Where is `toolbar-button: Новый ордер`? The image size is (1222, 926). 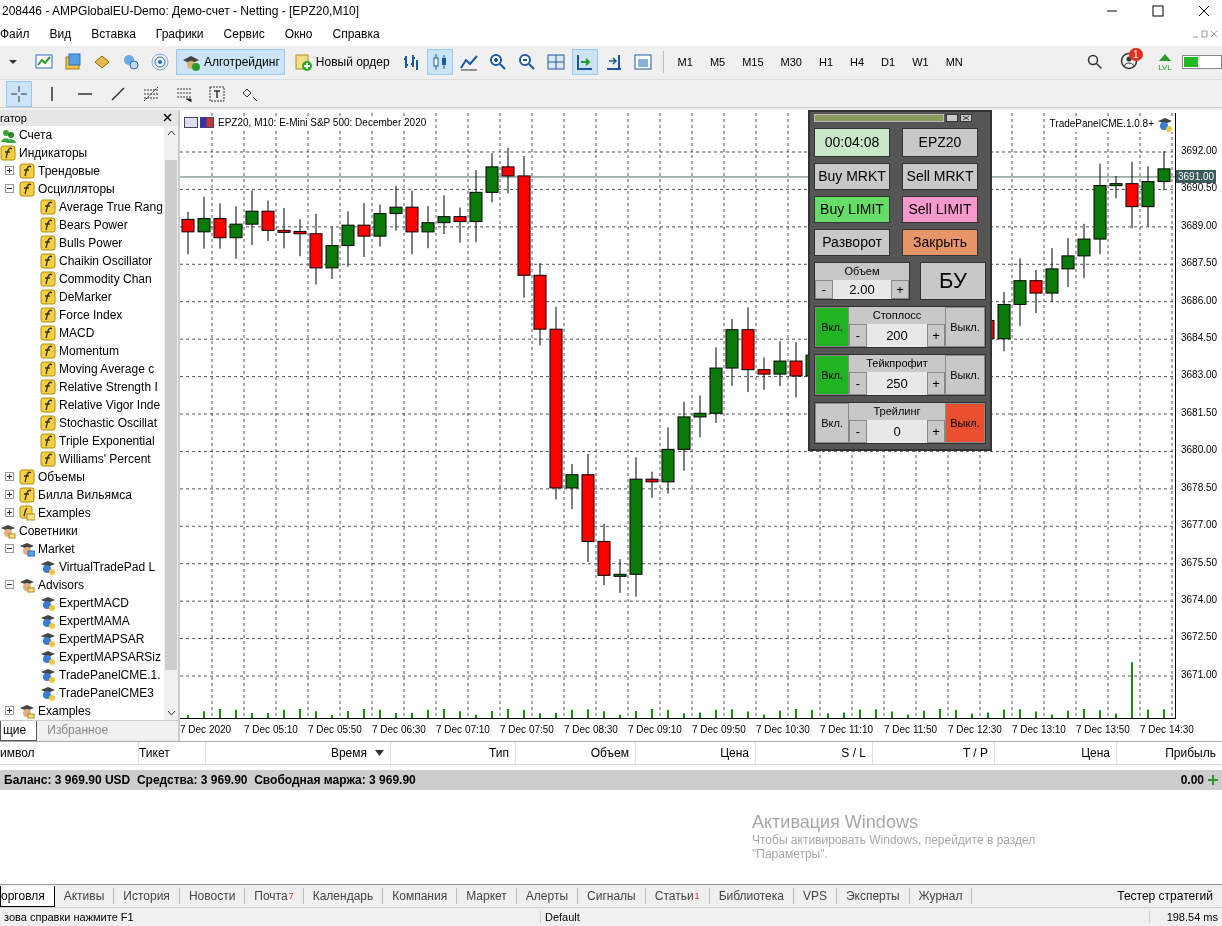 toolbar-button: Новый ордер is located at coordinates (341, 62).